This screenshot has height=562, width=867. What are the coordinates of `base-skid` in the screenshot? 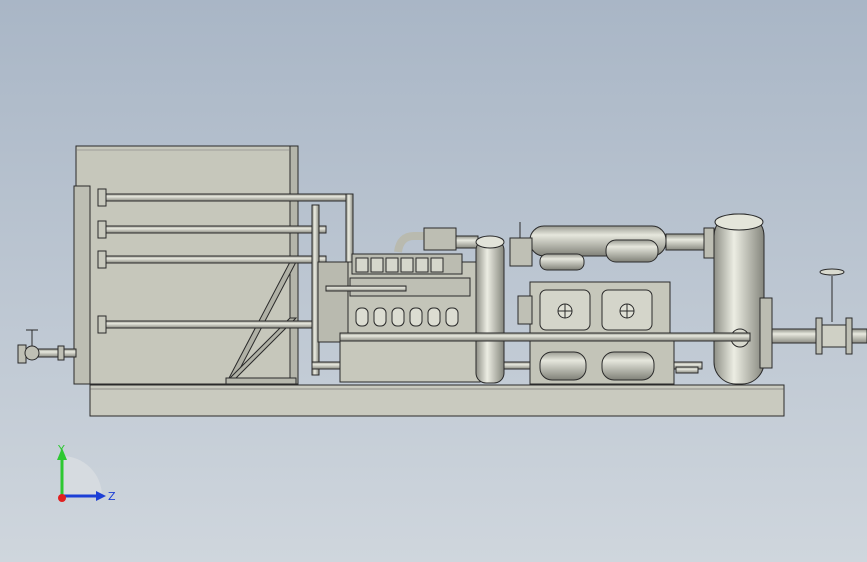 It's located at (437, 400).